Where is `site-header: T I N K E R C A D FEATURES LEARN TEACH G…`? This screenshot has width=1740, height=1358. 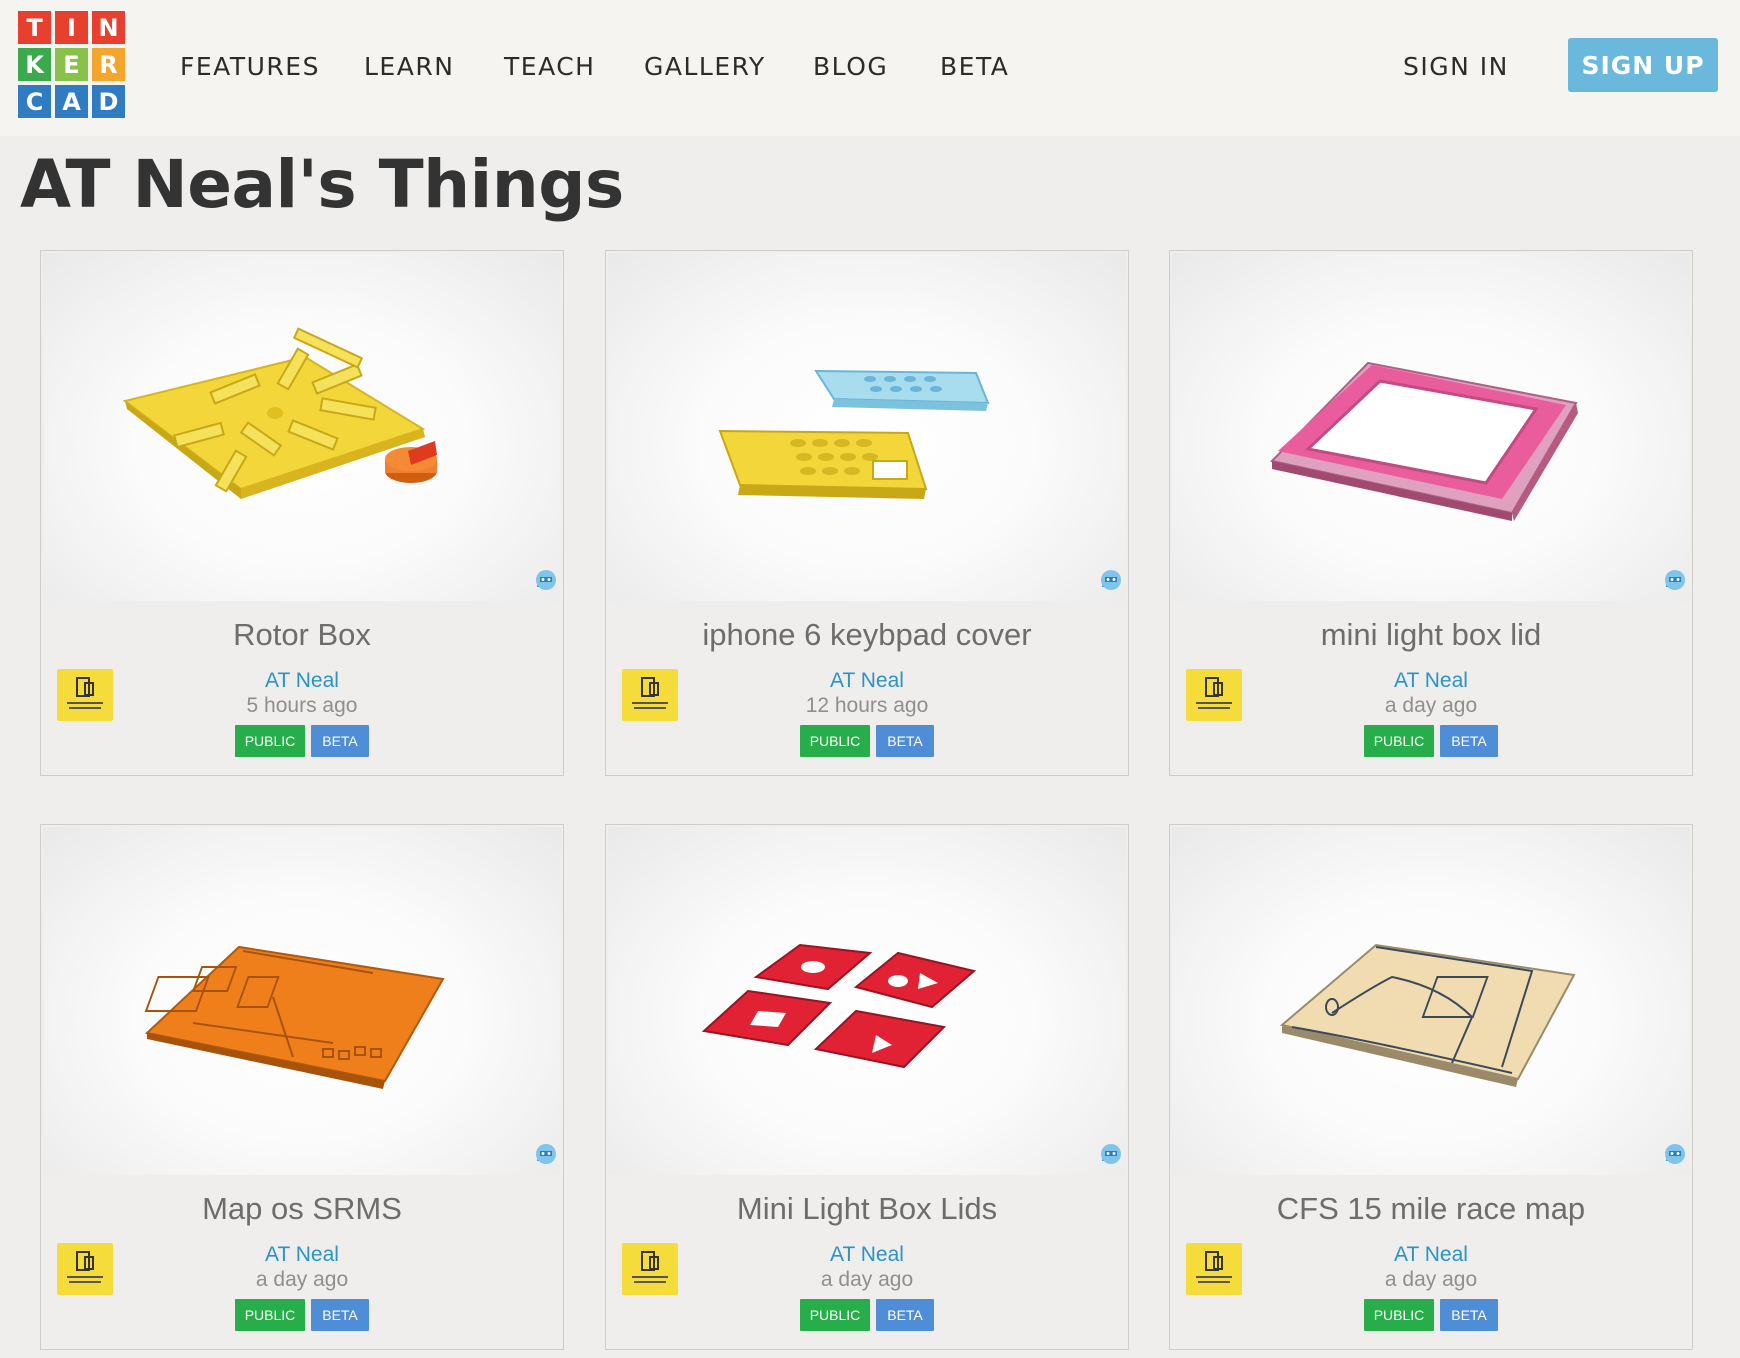 site-header: T I N K E R C A D FEATURES LEARN TEACH G… is located at coordinates (870, 68).